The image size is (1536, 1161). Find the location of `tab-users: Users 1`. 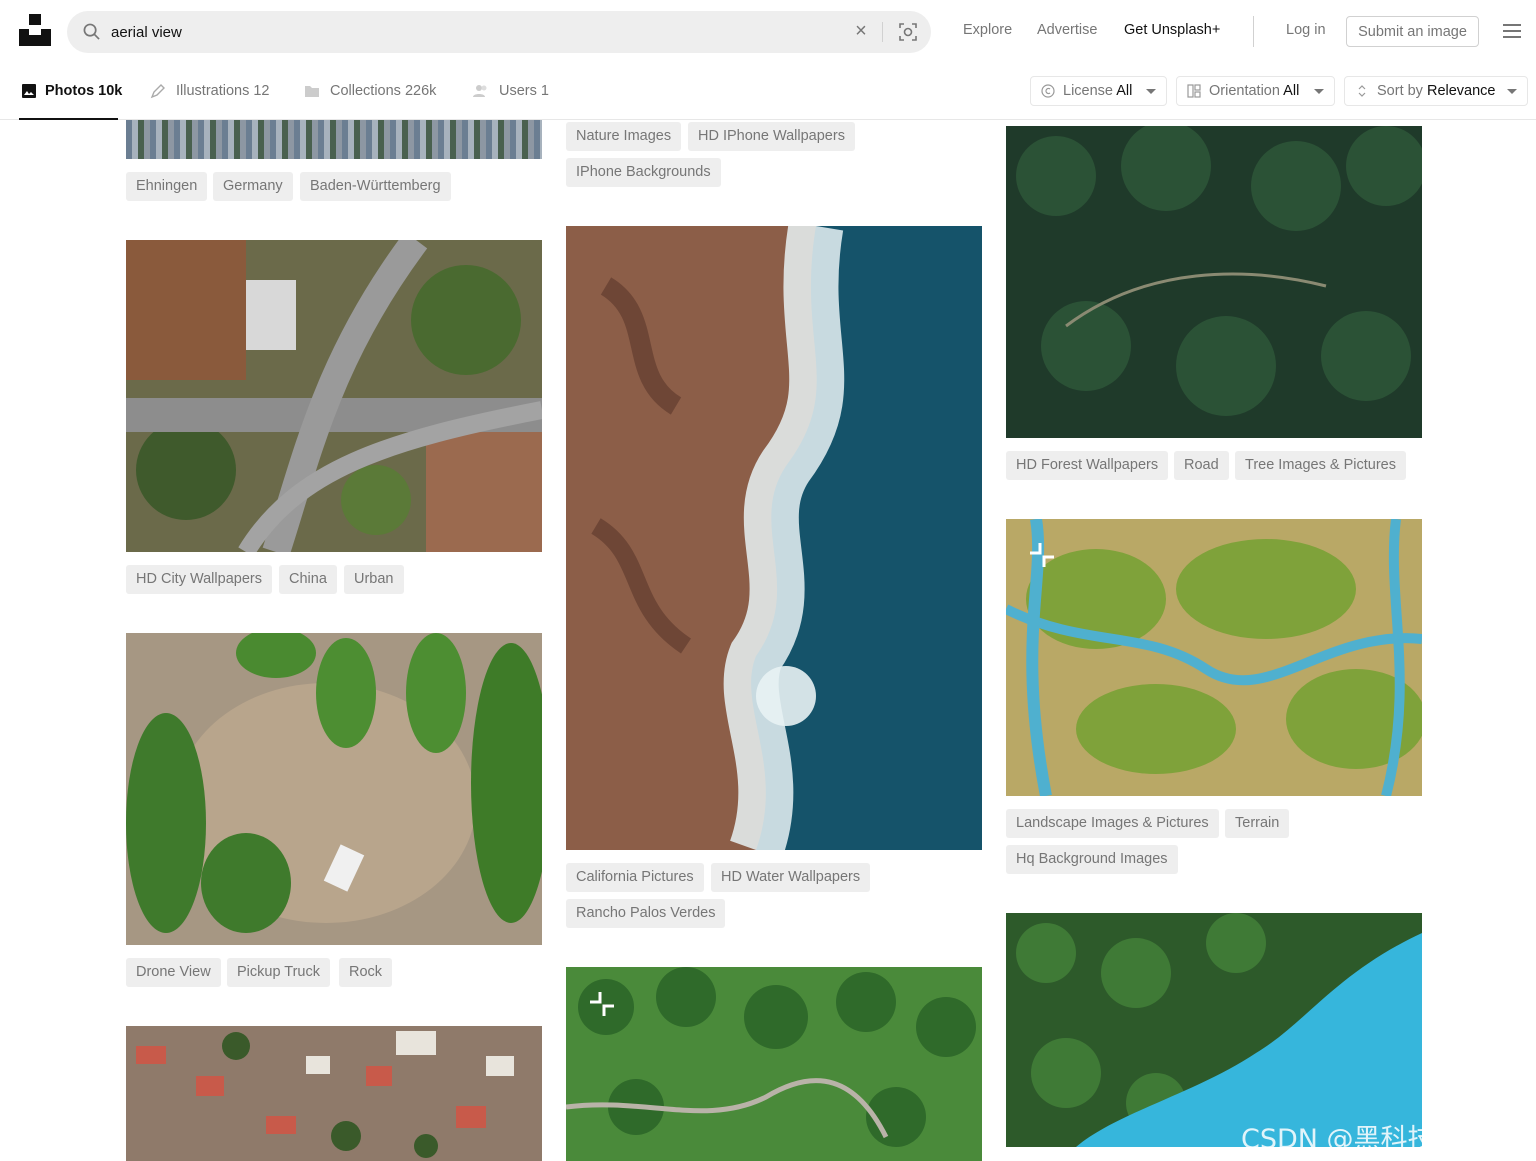

tab-users: Users 1 is located at coordinates (511, 91).